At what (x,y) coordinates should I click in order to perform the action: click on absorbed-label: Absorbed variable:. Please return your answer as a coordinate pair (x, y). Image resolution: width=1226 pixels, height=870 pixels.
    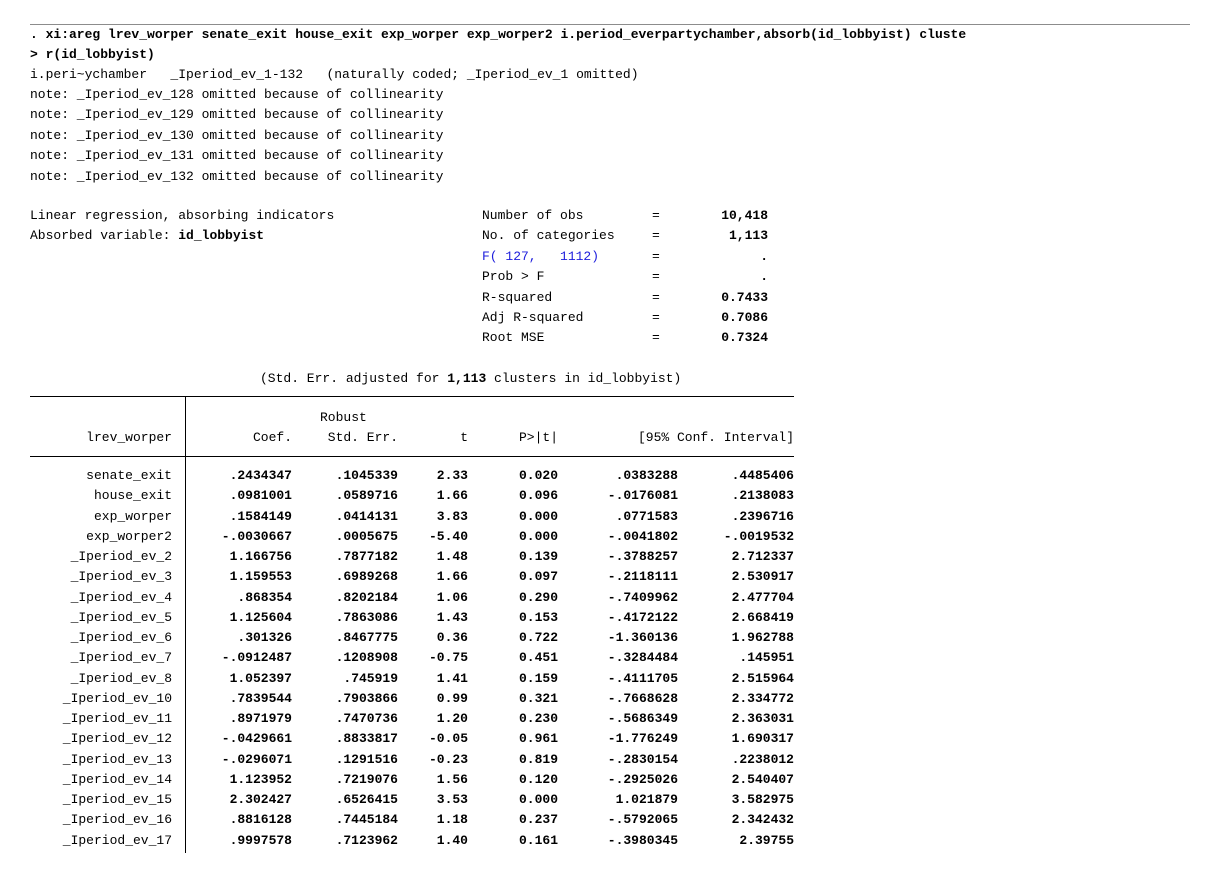
    Looking at the image, I should click on (104, 235).